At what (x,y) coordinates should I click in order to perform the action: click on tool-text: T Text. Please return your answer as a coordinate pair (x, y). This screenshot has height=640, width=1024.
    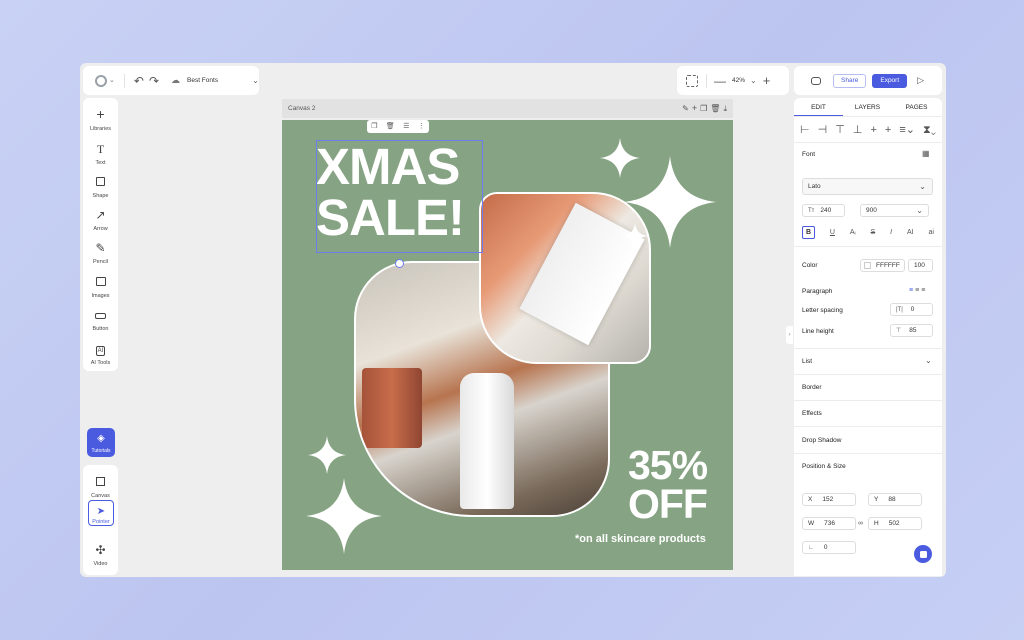
    Looking at the image, I should click on (100, 153).